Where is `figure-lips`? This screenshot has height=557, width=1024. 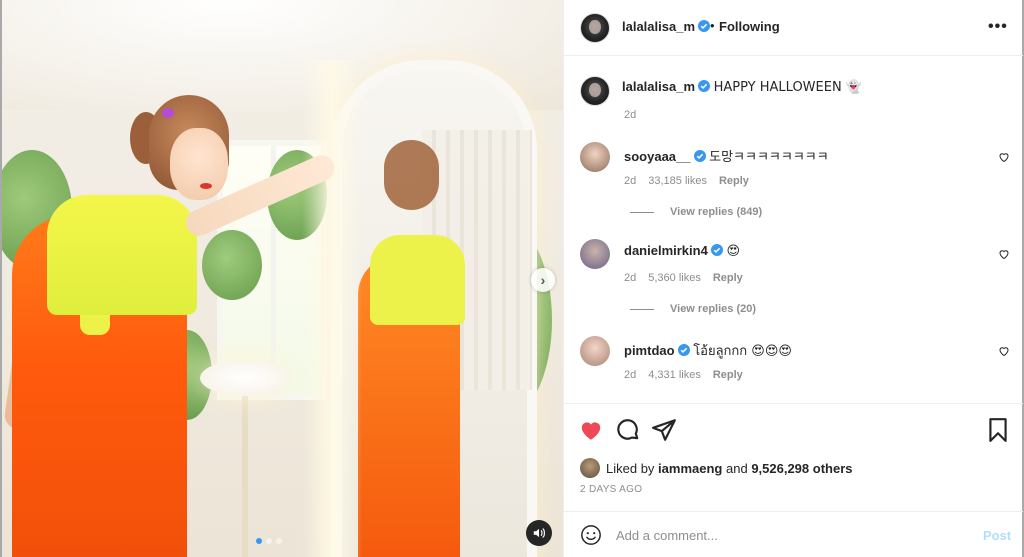
figure-lips is located at coordinates (206, 186).